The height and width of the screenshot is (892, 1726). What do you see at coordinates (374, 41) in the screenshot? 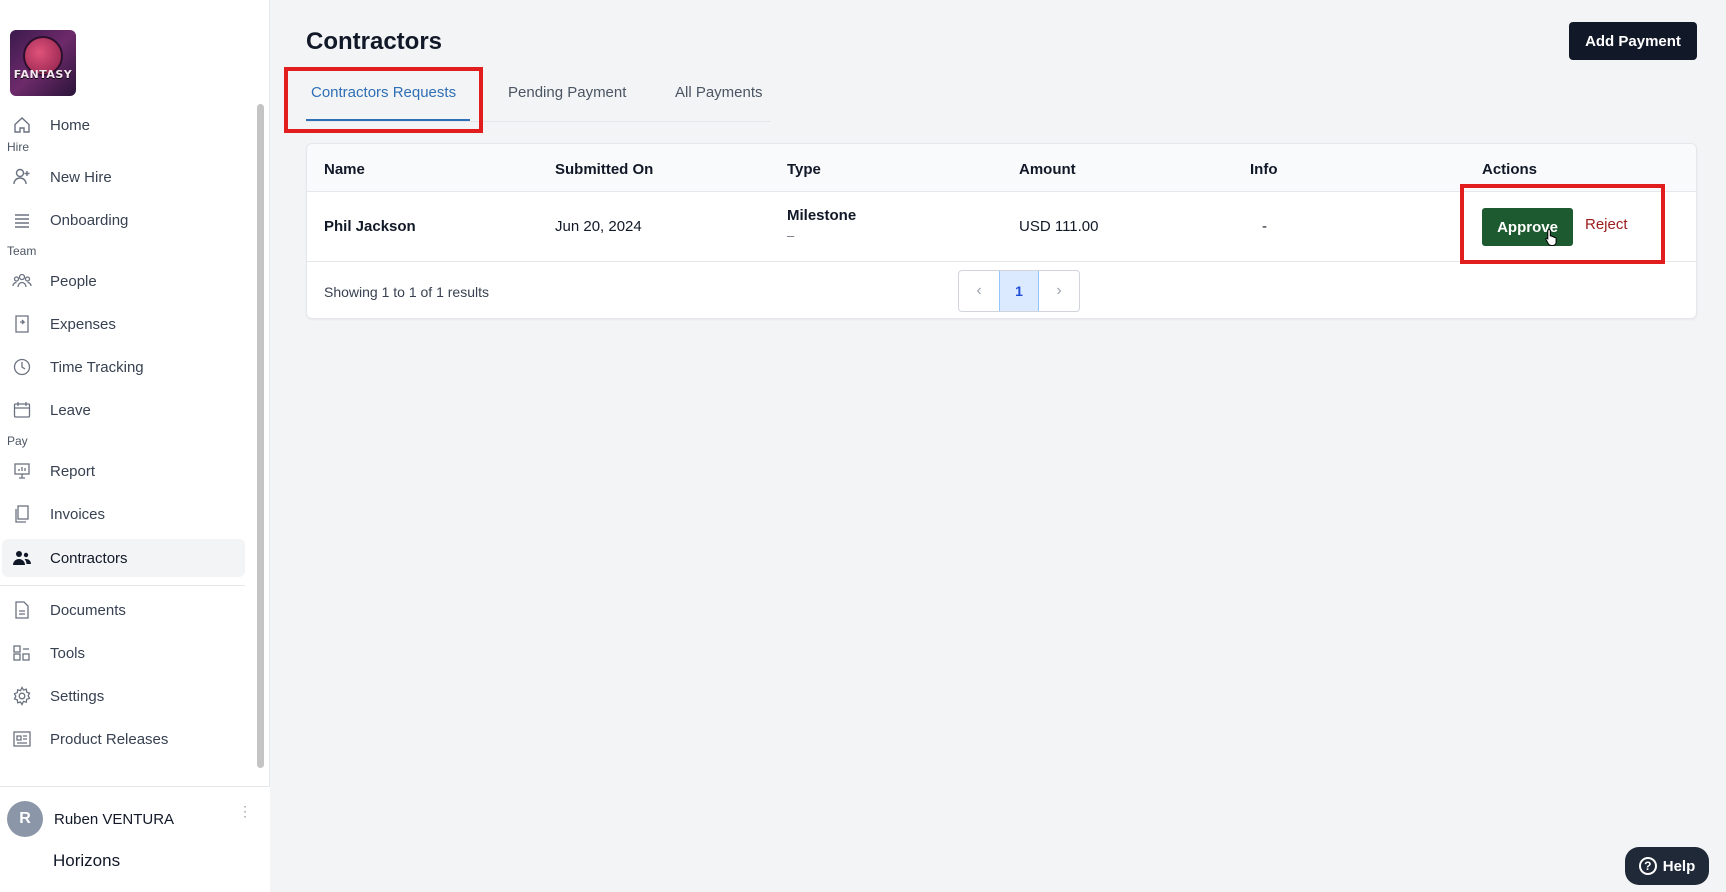
I see `page-title: Contractors` at bounding box center [374, 41].